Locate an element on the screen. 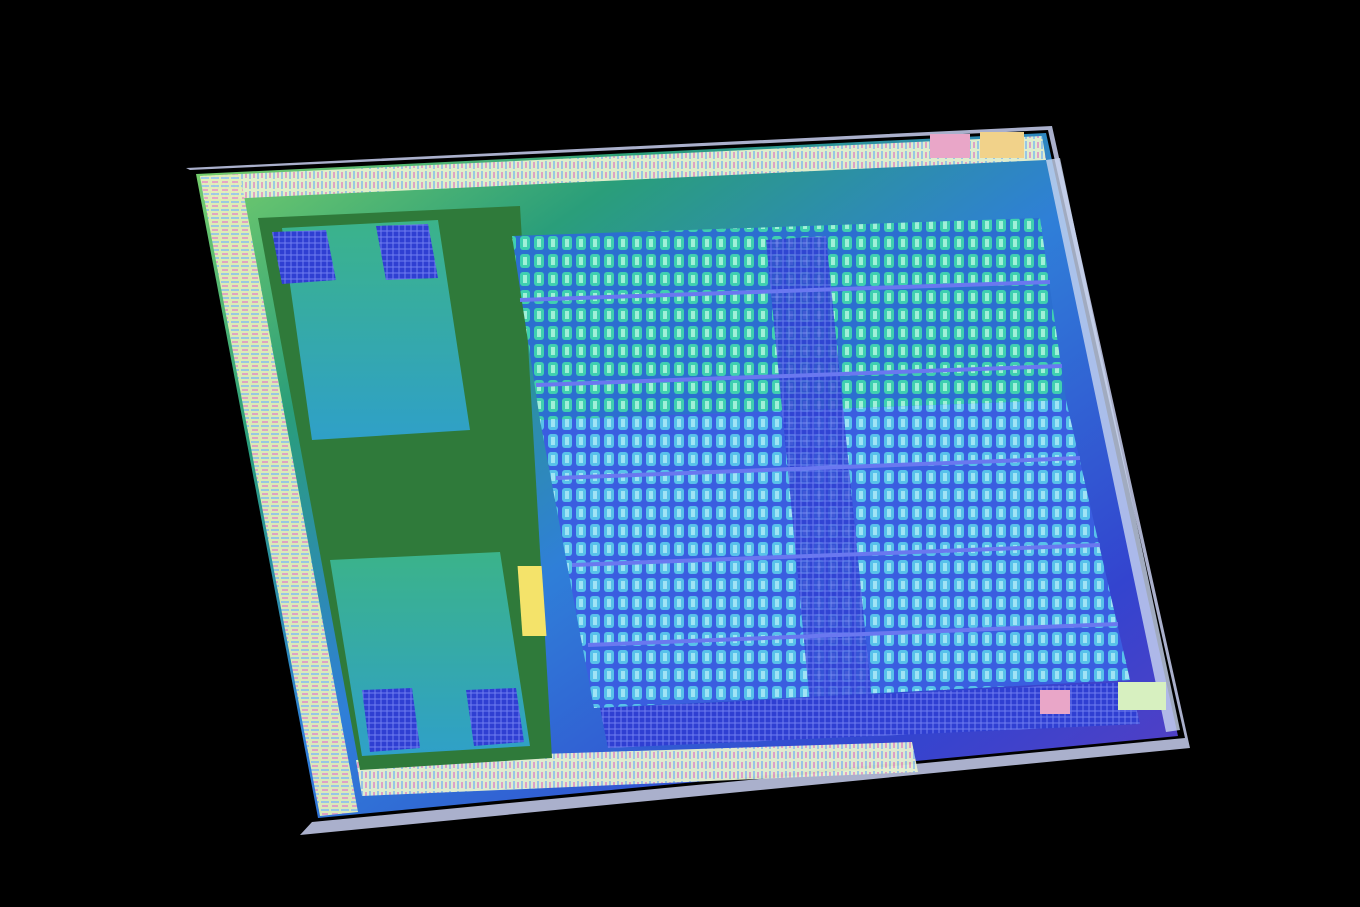 Image resolution: width=1360 pixels, height=907 pixels. accent-block is located at coordinates (532, 601).